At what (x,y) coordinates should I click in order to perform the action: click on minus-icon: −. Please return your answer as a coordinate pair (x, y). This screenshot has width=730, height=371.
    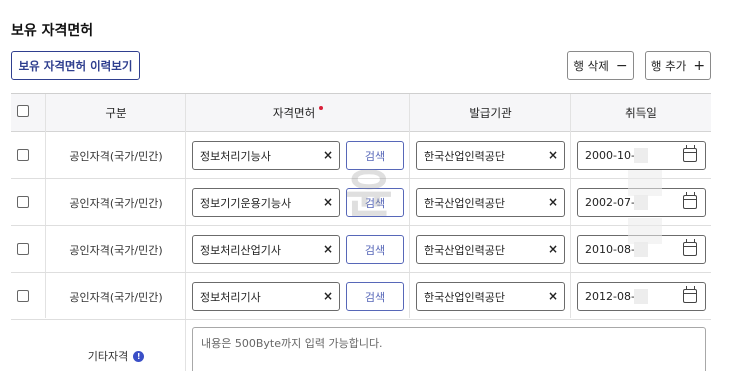
    Looking at the image, I should click on (621, 65).